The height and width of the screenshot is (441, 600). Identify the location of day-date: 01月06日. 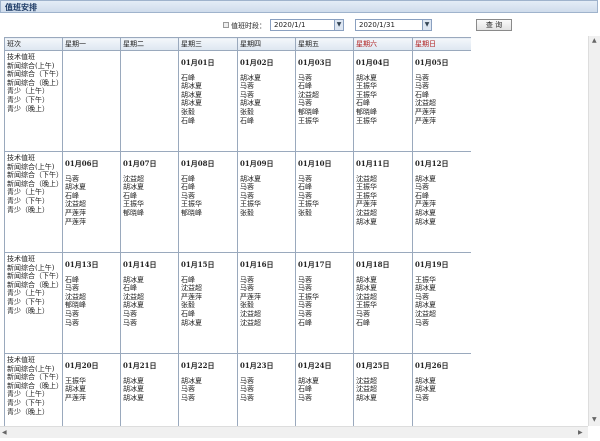
(82, 163).